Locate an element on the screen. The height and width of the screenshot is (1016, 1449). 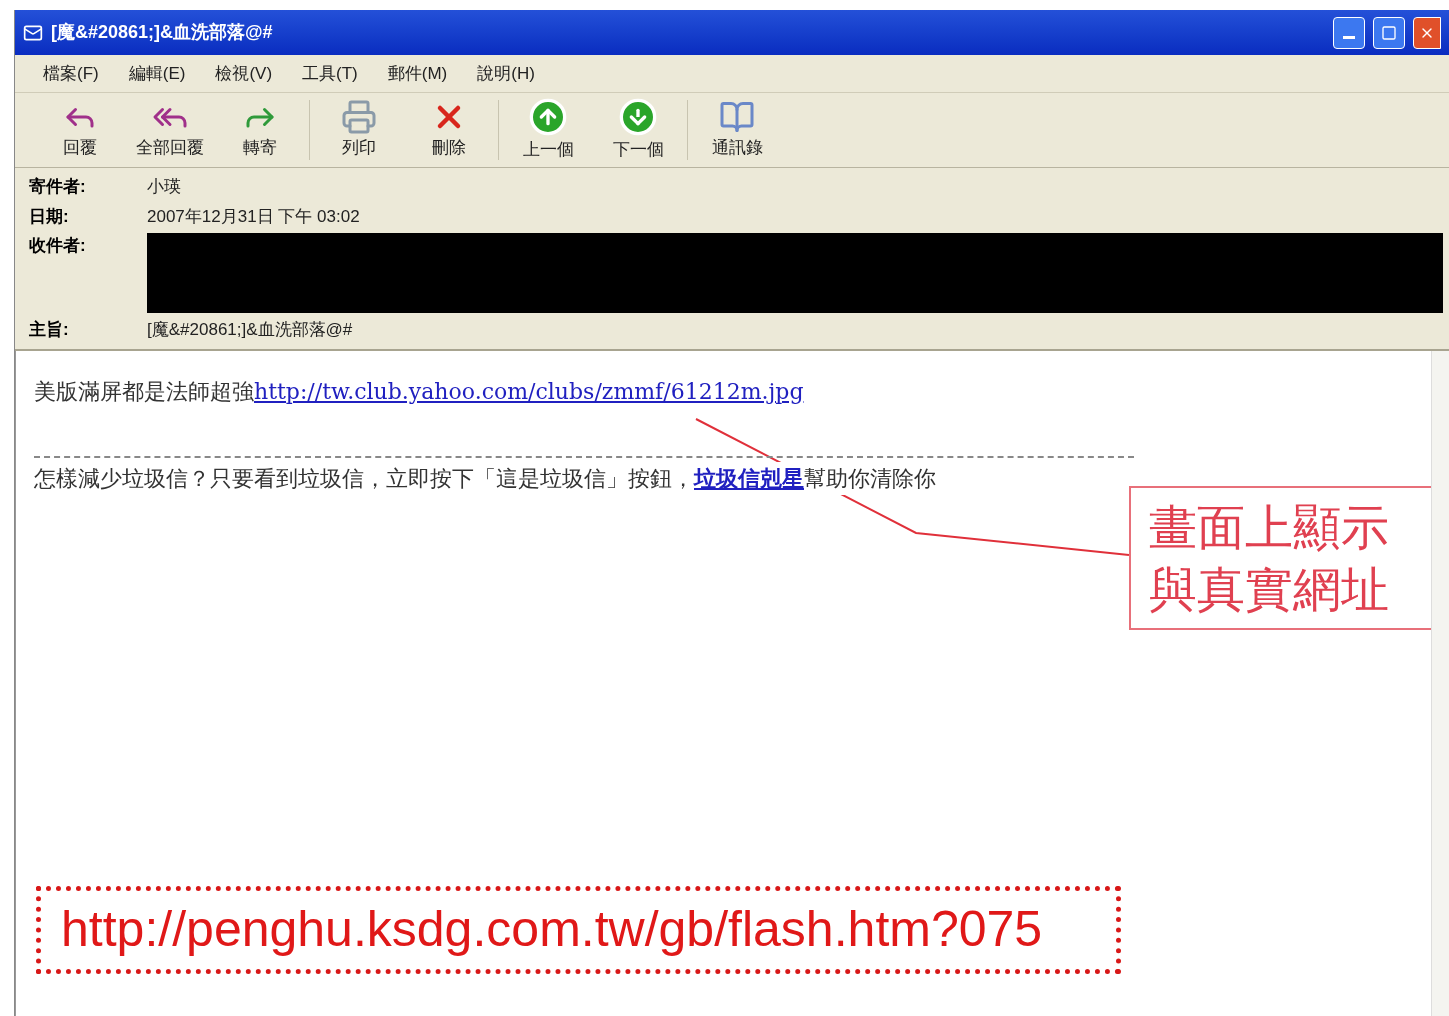
subject-text: [魔&#20861;]&血洗部落@# is located at coordinates (250, 330).